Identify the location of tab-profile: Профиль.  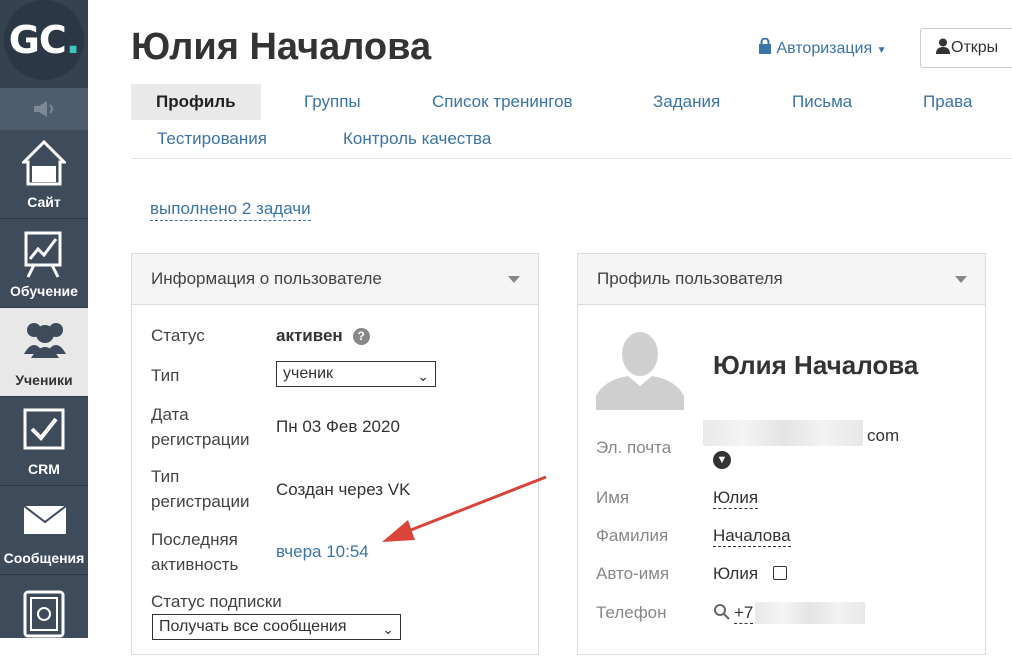
(196, 102).